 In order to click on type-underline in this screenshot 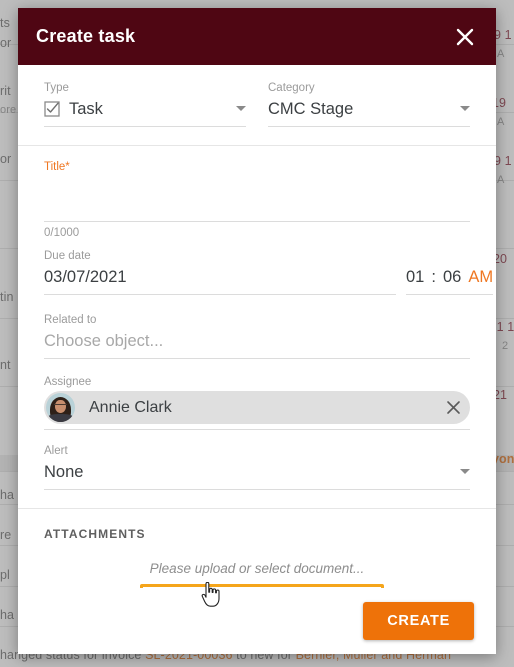, I will do `click(145, 126)`.